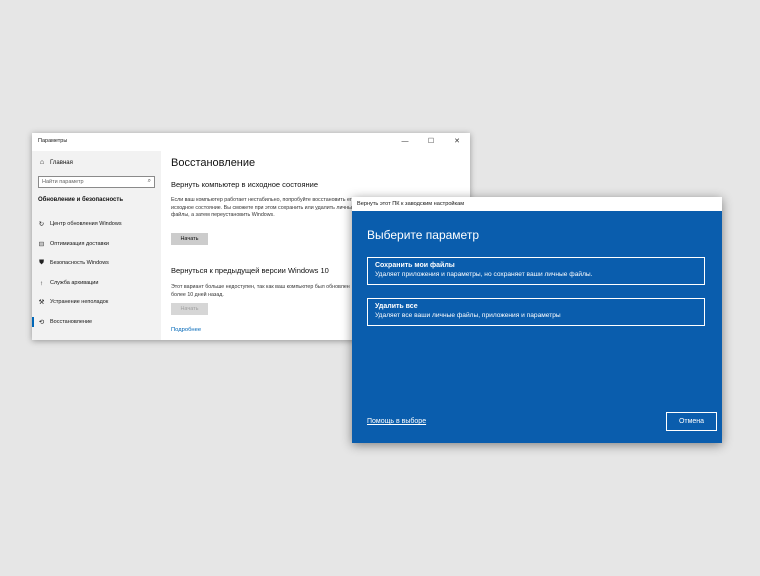  I want to click on option-title: Сохранить мои файлы, so click(415, 265).